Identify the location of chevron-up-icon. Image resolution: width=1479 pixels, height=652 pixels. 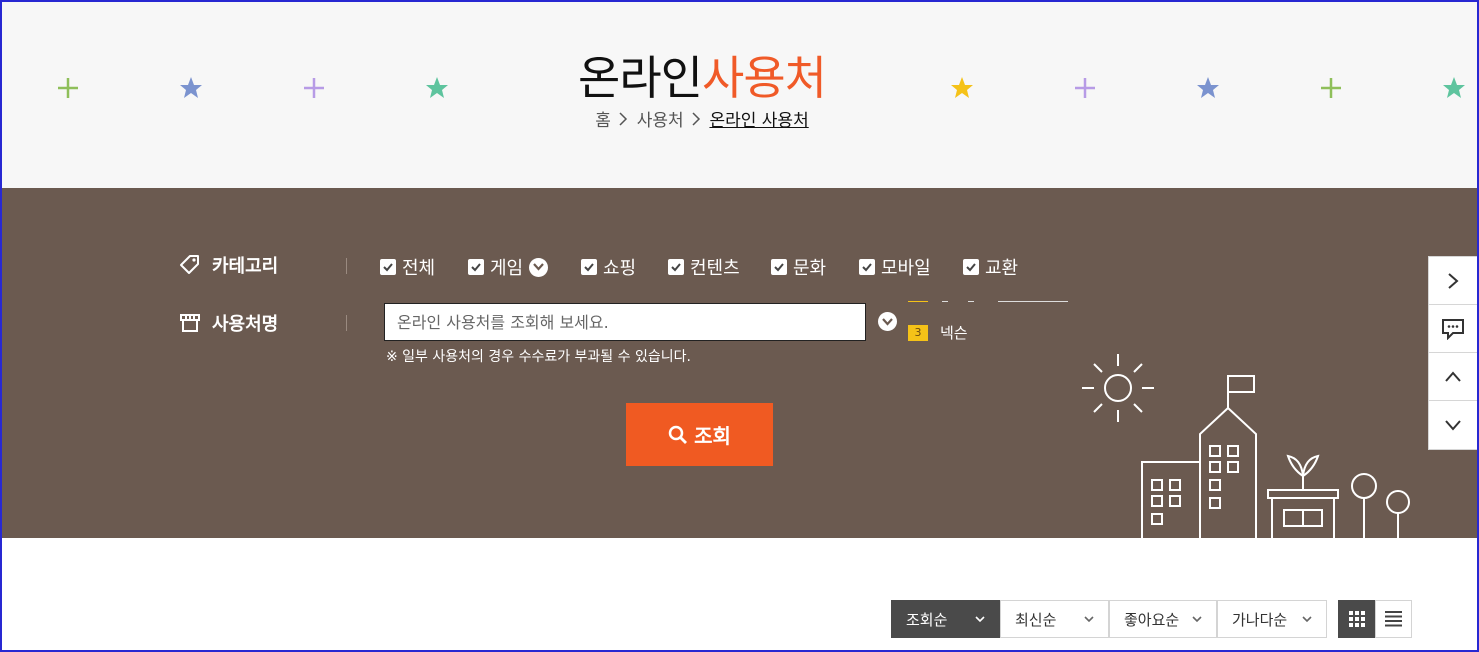
(1453, 377).